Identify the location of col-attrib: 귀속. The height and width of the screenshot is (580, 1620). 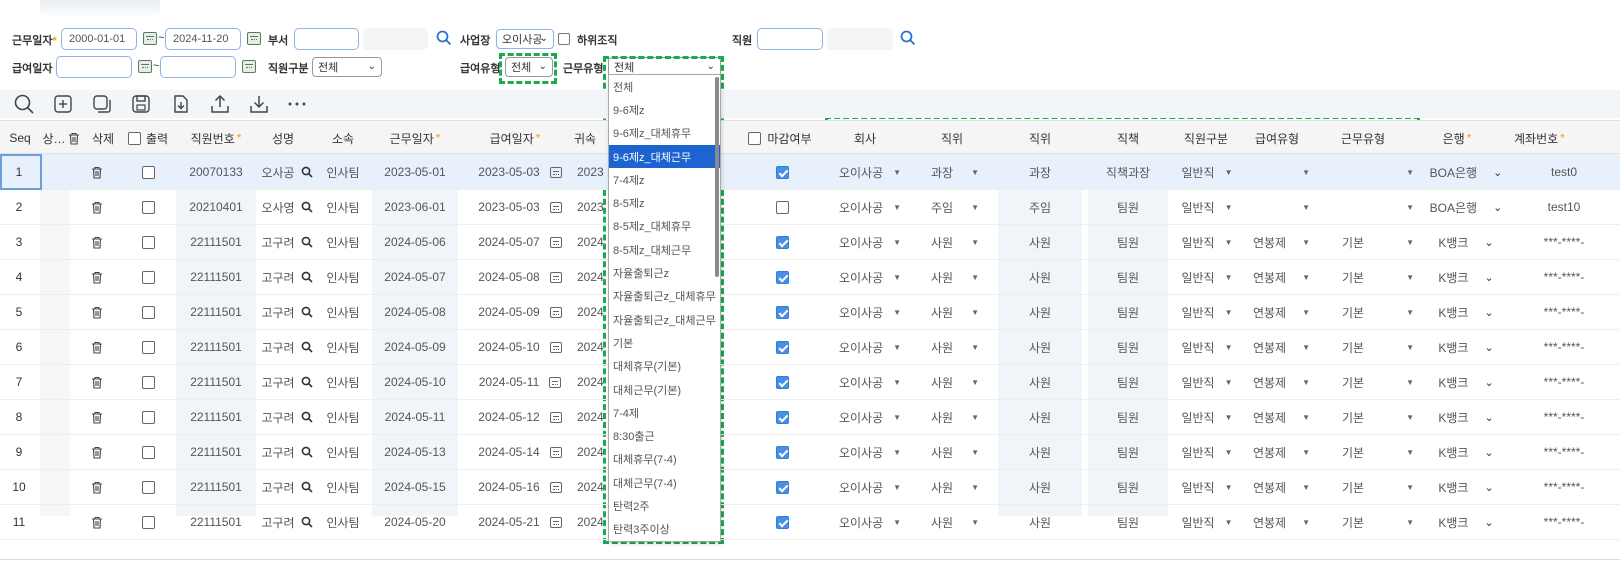
(591, 138).